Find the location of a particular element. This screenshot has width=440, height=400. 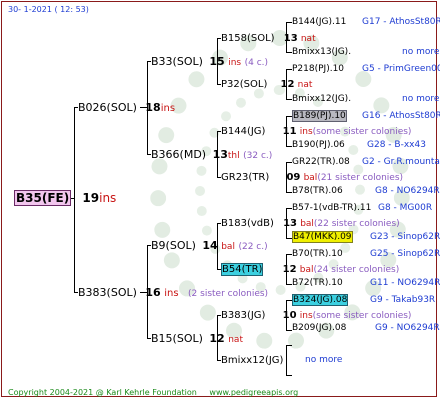

node-name: B189(PJ).10 is located at coordinates (319, 116).